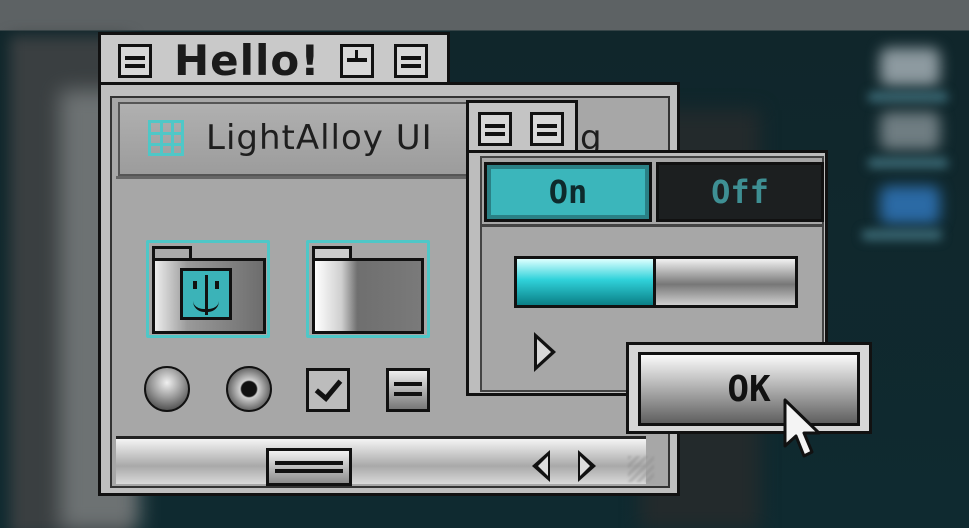 The image size is (969, 528). Describe the element at coordinates (408, 390) in the screenshot. I see `menu-lines-icon` at that location.